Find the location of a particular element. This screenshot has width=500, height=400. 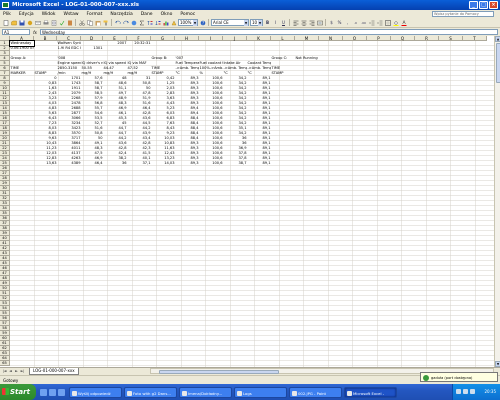

increase-indent-icon is located at coordinates (379, 22).